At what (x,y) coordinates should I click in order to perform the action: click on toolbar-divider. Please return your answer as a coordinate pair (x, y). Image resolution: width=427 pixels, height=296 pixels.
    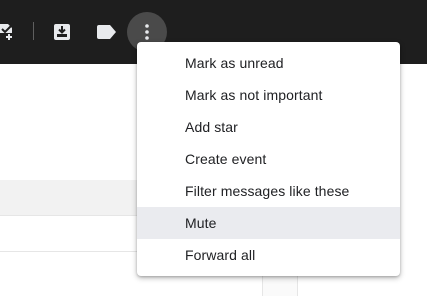
    Looking at the image, I should click on (33, 31).